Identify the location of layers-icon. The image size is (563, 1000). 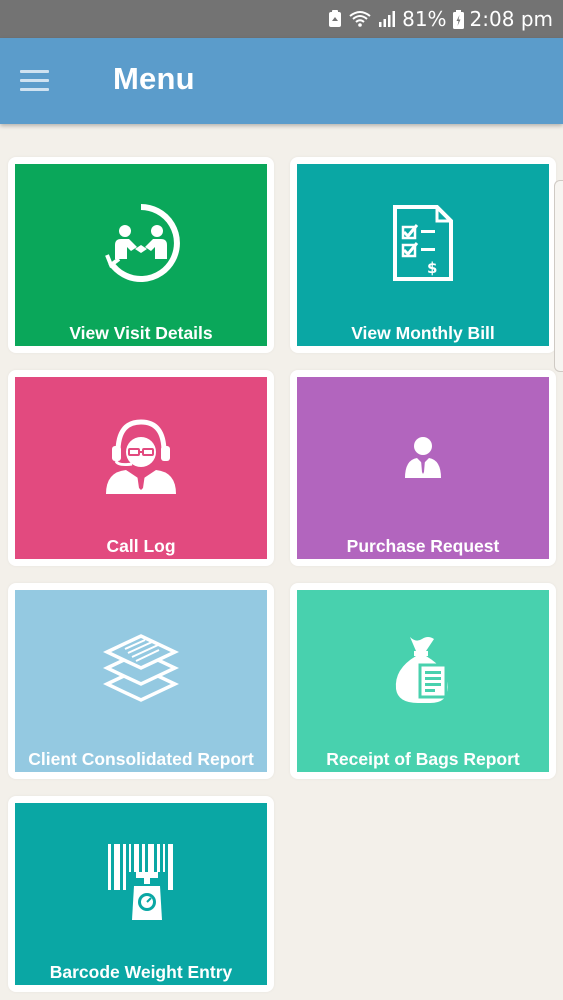
(141, 669).